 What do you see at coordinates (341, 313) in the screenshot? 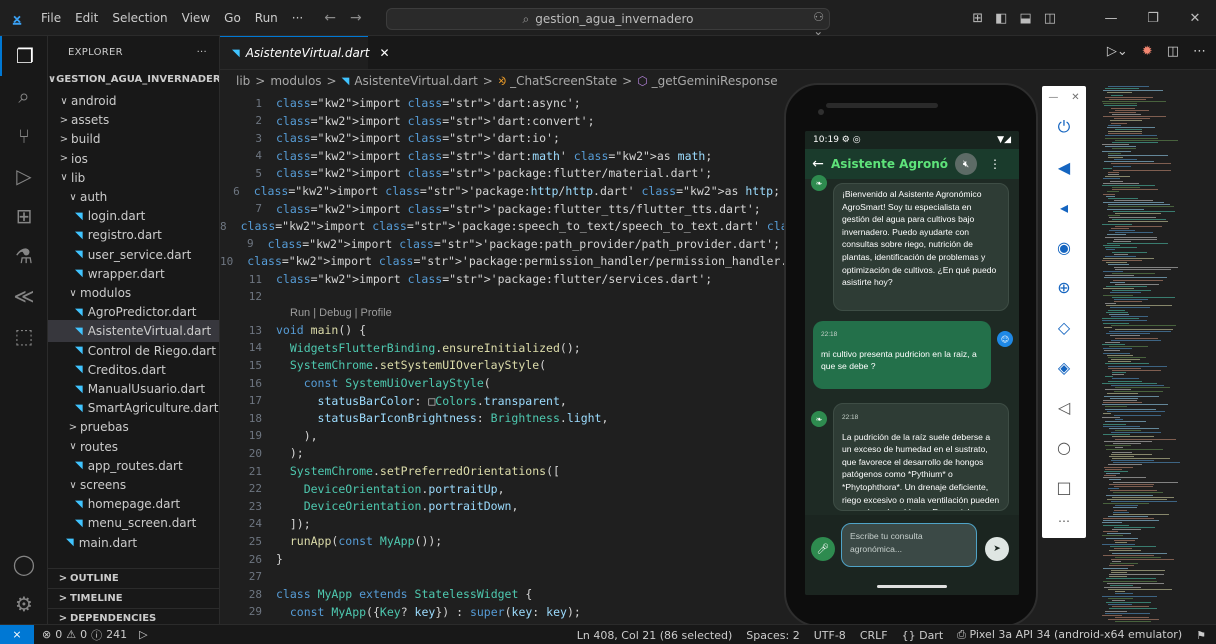
I see `codelens-run-debug: Run | Debug | Profile` at bounding box center [341, 313].